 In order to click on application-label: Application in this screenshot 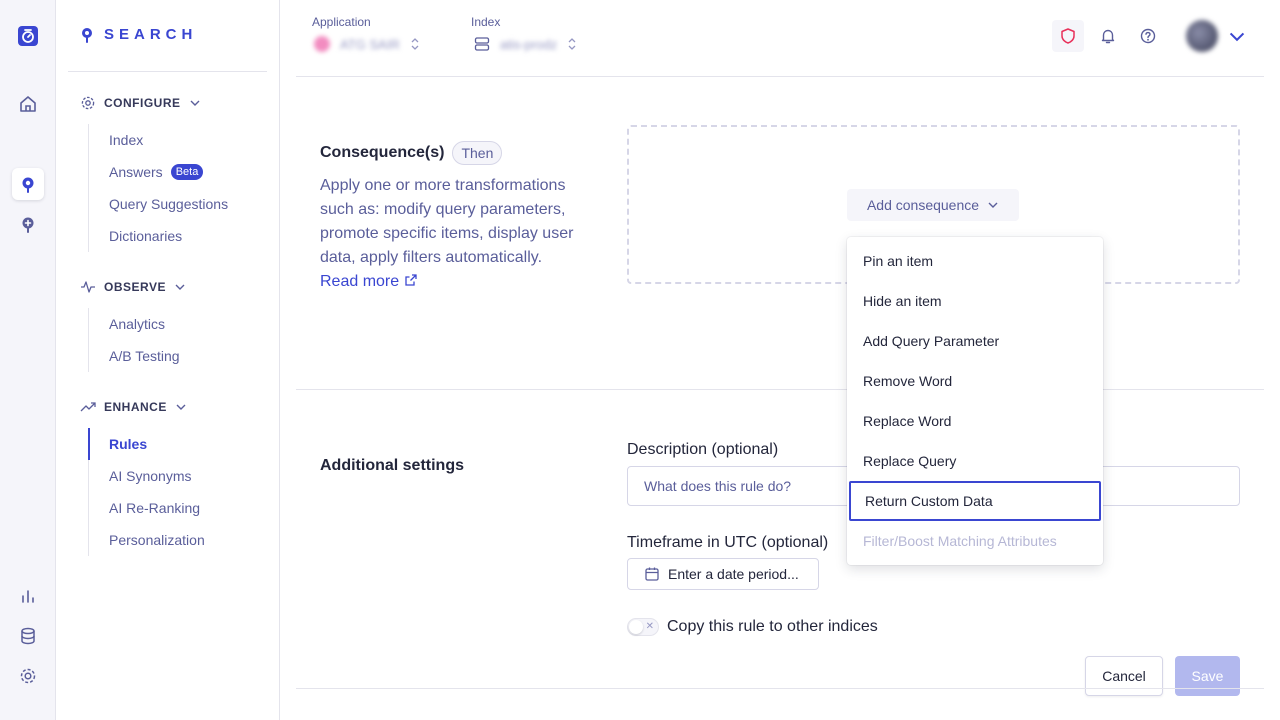, I will do `click(341, 22)`.